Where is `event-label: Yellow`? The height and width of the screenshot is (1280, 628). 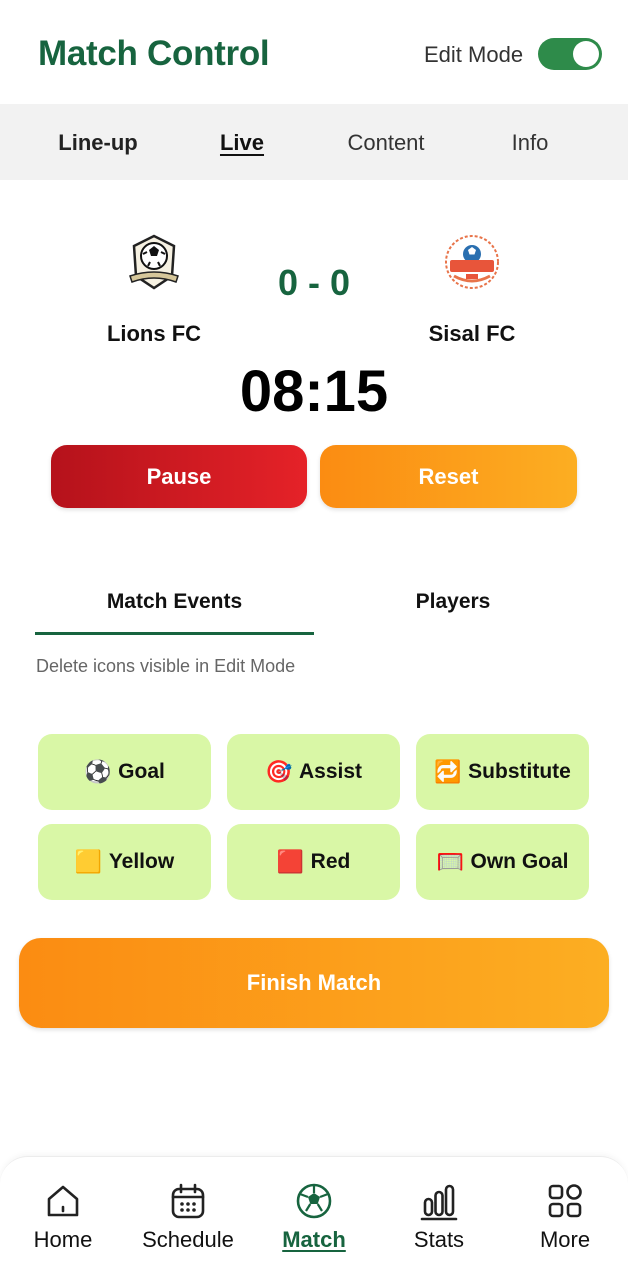
event-label: Yellow is located at coordinates (141, 861).